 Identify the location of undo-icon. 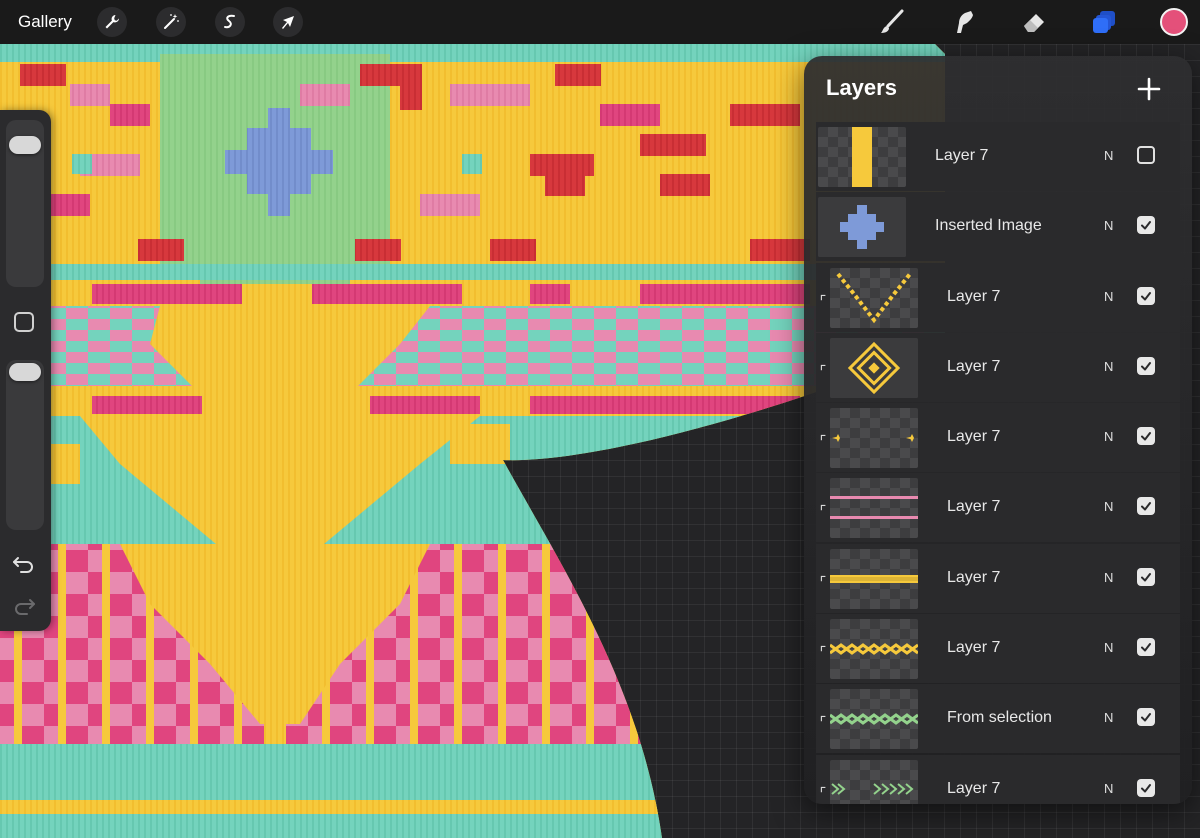
(23, 565).